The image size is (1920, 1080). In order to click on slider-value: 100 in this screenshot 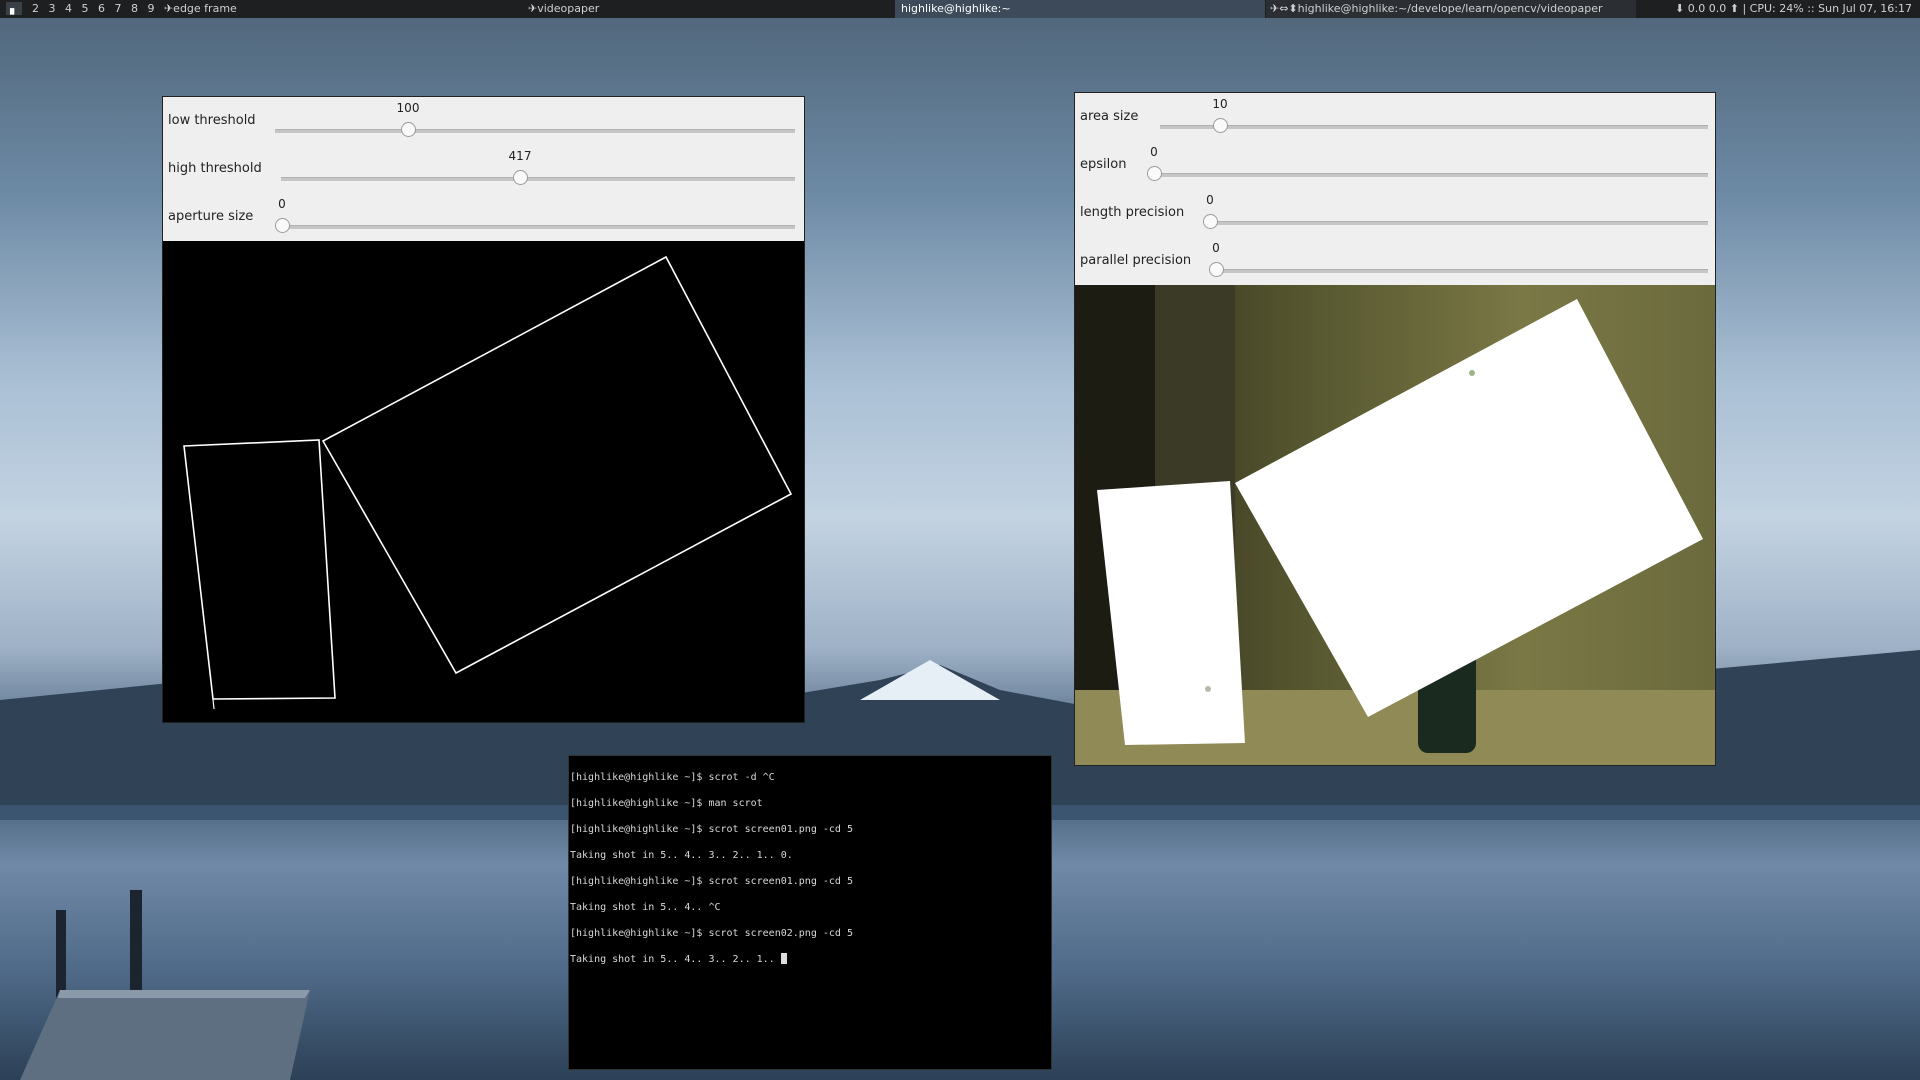, I will do `click(408, 108)`.